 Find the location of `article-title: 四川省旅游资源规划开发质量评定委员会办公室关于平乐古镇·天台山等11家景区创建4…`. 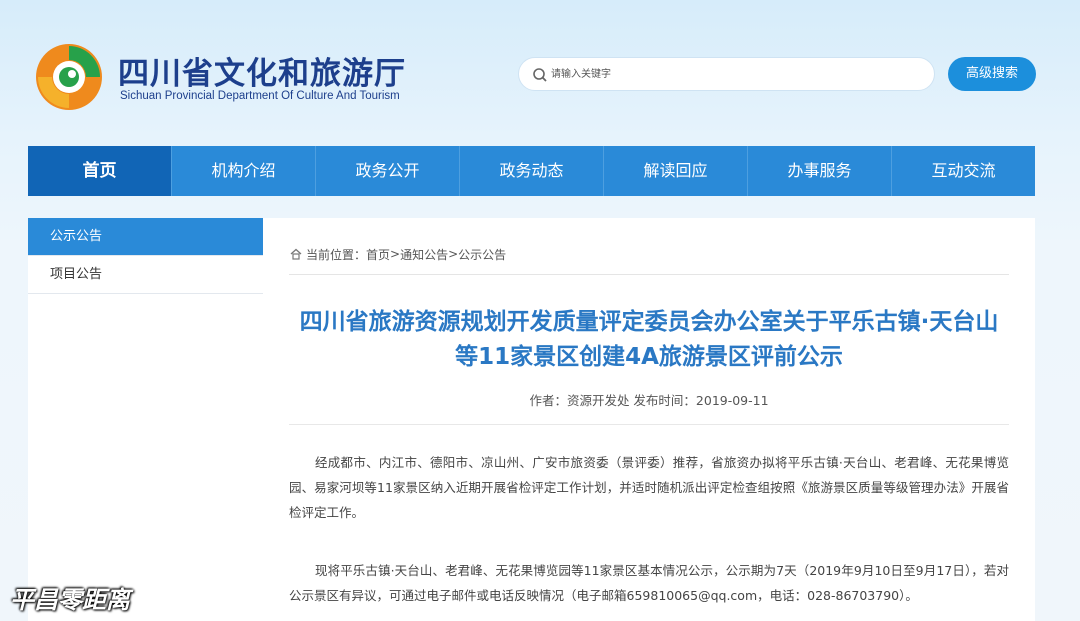

article-title: 四川省旅游资源规划开发质量评定委员会办公室关于平乐古镇·天台山等11家景区创建4… is located at coordinates (649, 339).